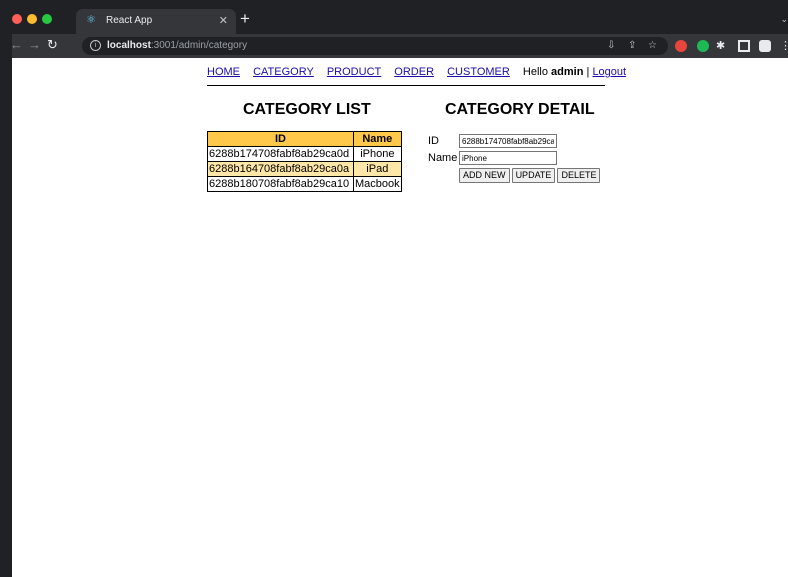 The image size is (788, 577). Describe the element at coordinates (478, 72) in the screenshot. I see `menu-customer-link: CUSTOMER` at that location.